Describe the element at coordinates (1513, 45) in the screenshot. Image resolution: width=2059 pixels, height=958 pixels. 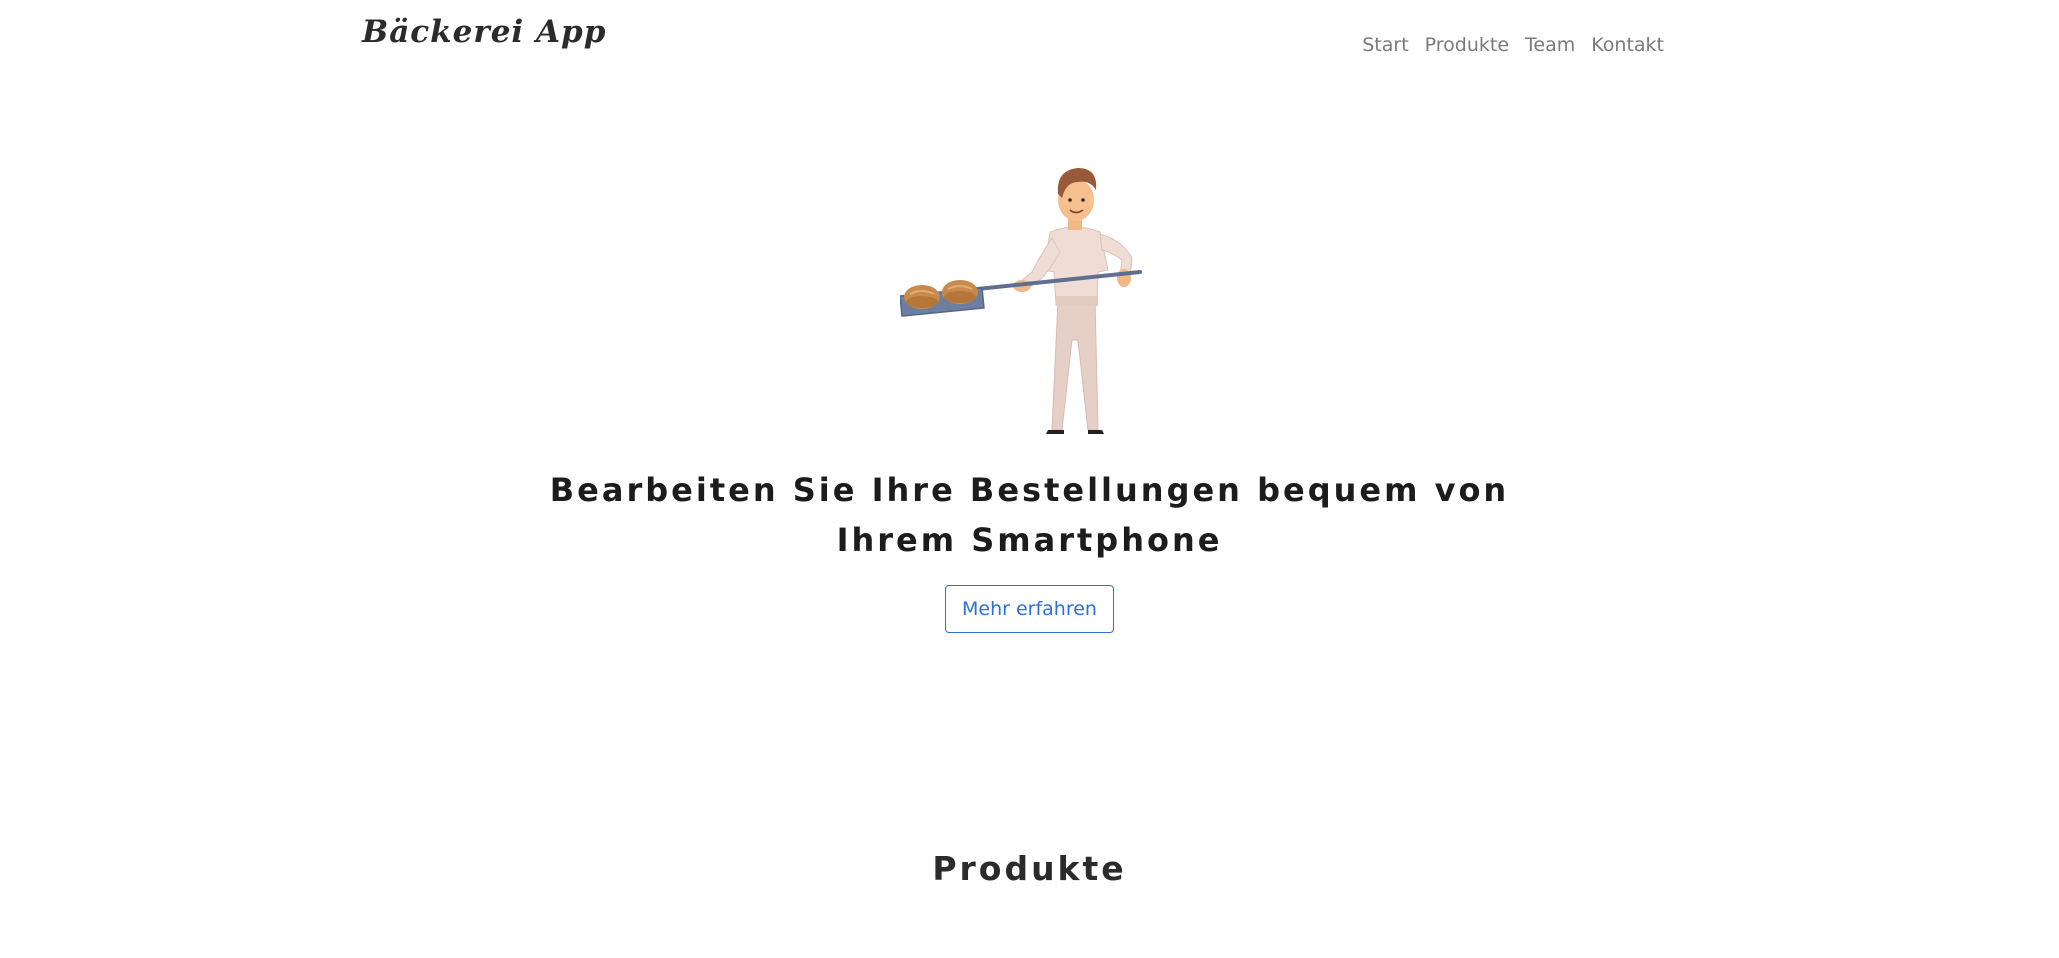
I see `nav-links: Start Produkte Team Kontakt` at that location.